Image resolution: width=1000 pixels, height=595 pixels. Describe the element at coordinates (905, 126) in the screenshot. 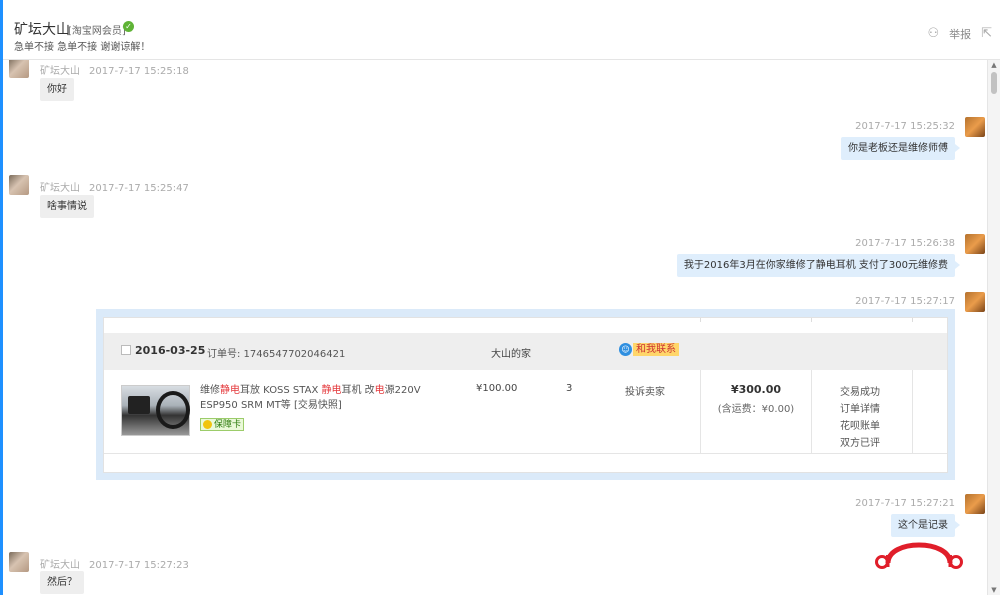

I see `message-time: 2017-7-17 15:25:32` at that location.